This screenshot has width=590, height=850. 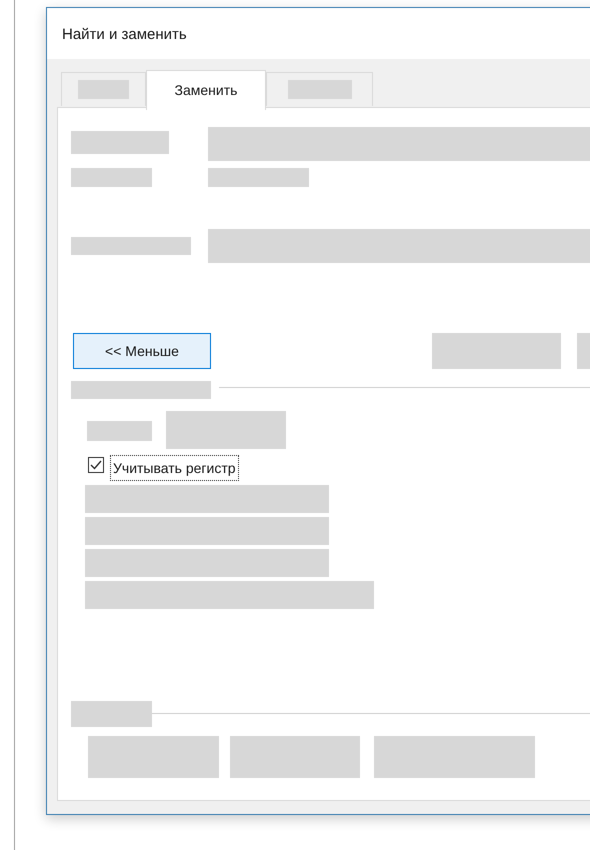 I want to click on checkbox-label: Учитывать регистр, so click(x=174, y=468).